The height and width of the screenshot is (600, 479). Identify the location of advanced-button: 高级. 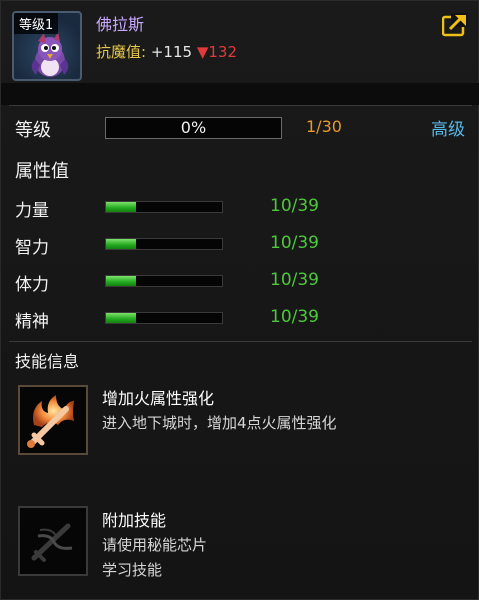
(448, 127).